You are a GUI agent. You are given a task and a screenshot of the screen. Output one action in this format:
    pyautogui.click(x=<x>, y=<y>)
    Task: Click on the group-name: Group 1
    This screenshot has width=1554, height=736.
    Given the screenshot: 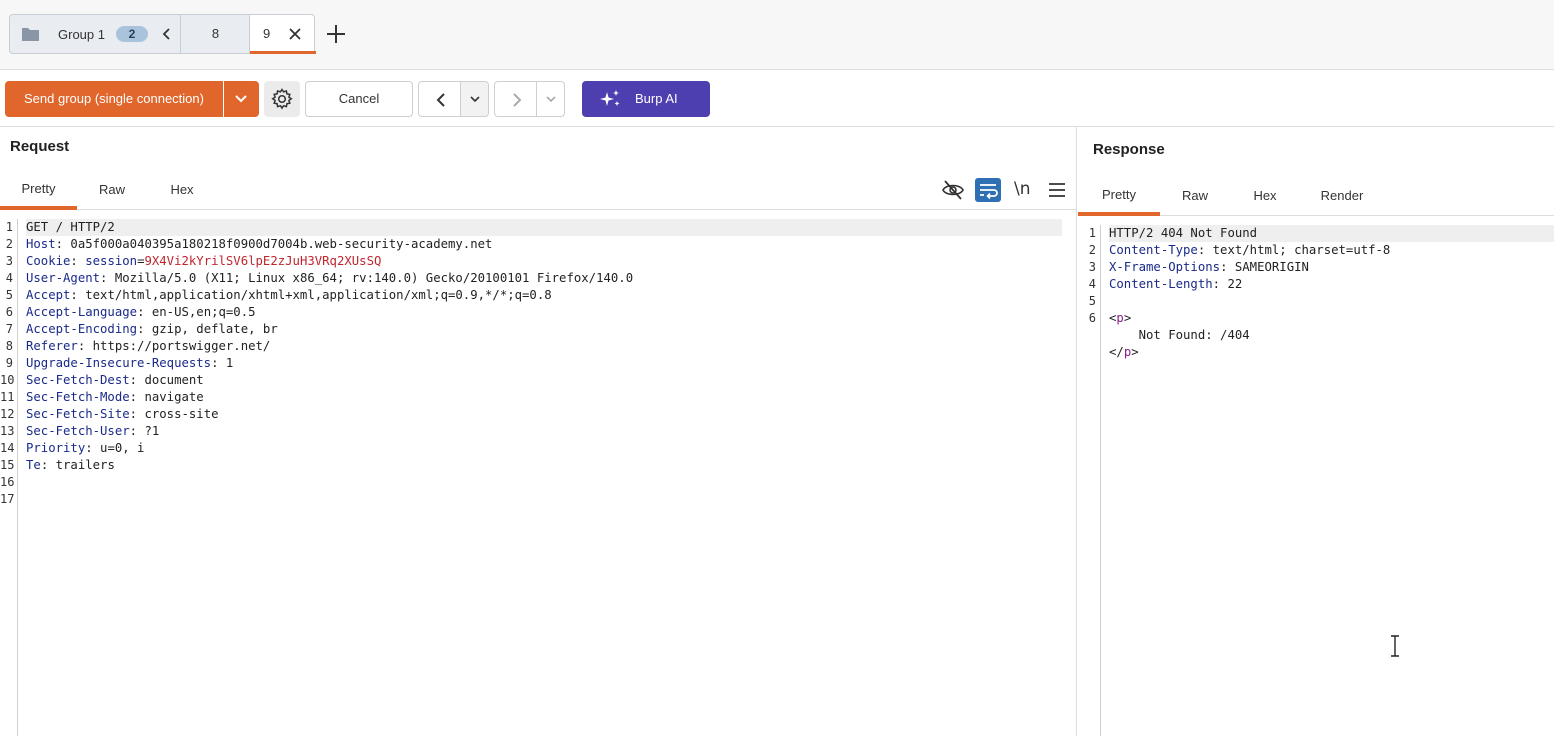 What is the action you would take?
    pyautogui.click(x=81, y=34)
    